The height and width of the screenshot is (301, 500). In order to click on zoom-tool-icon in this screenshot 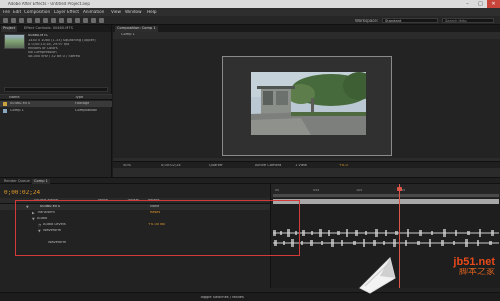, I will do `click(21, 20)`.